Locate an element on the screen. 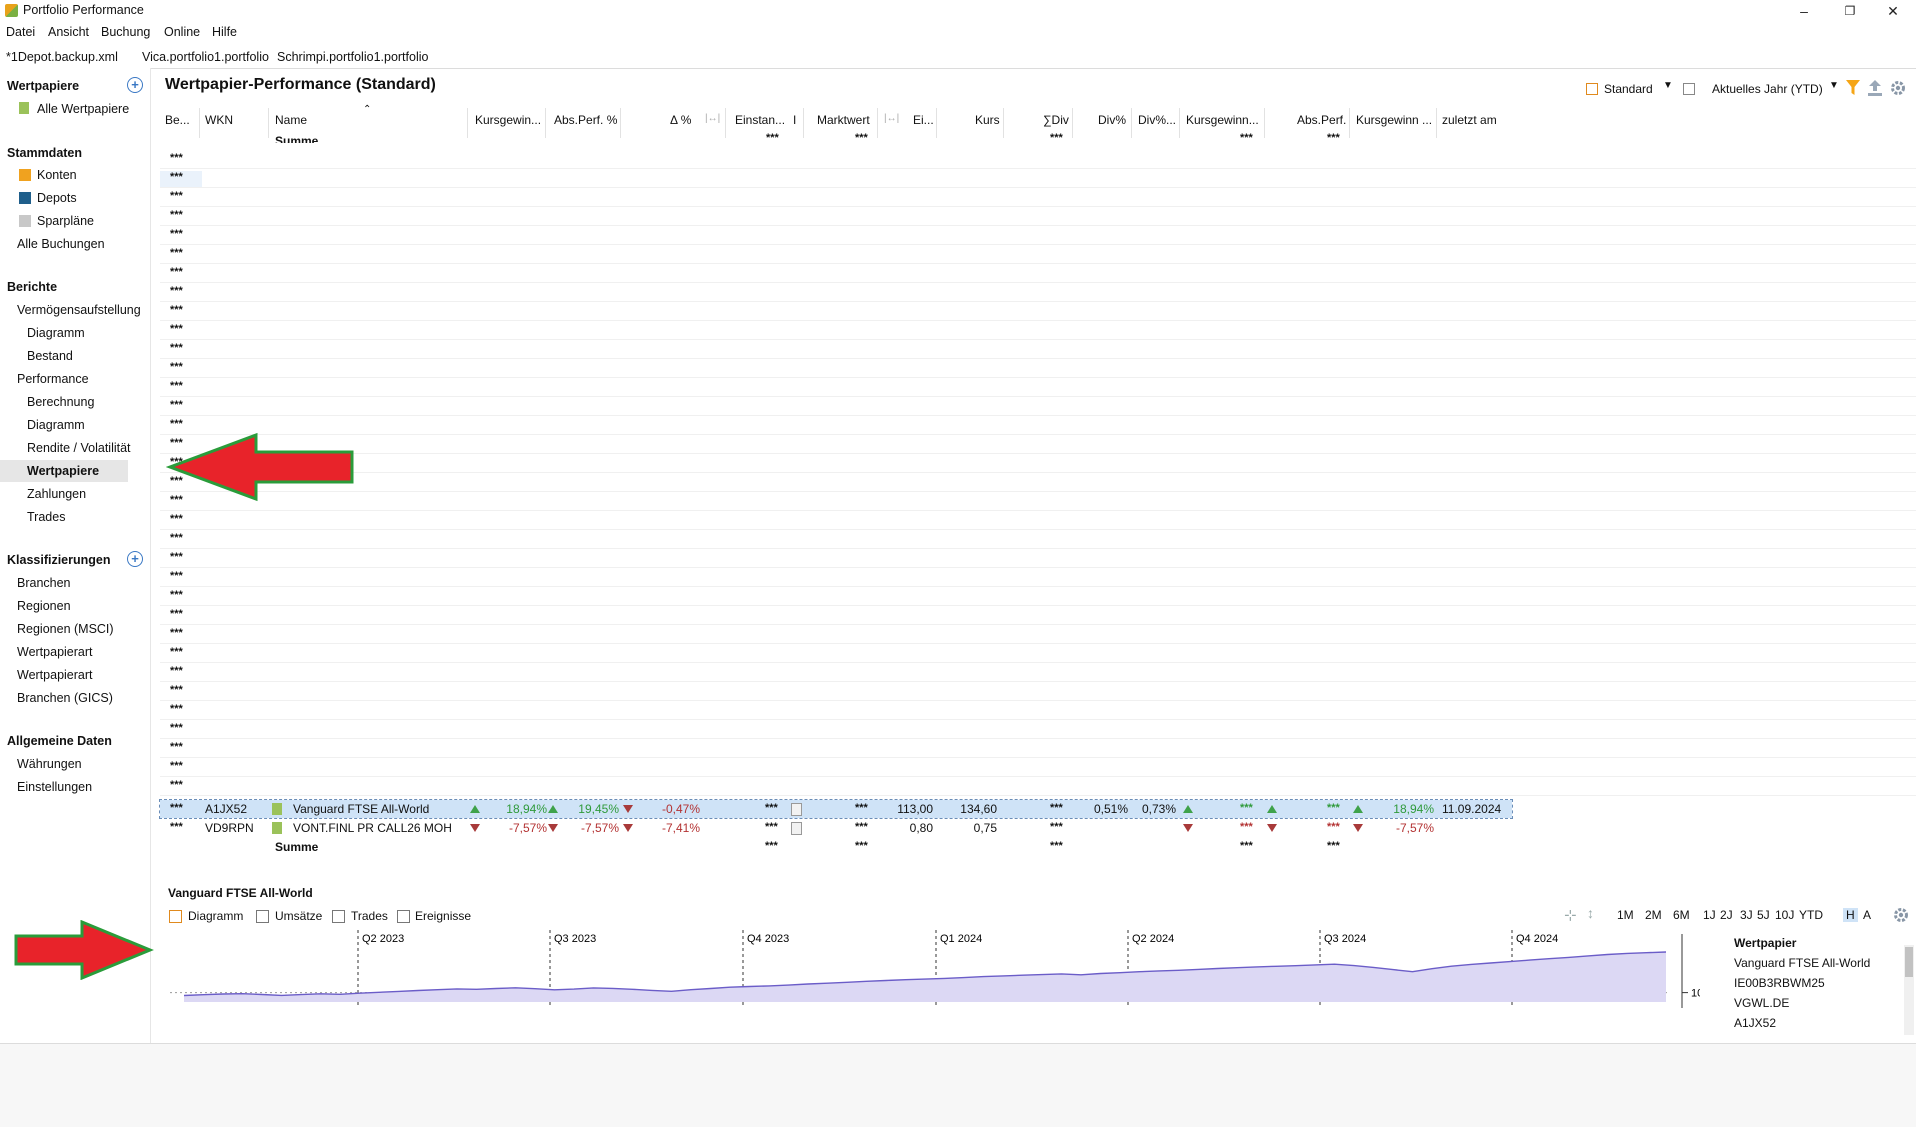 The image size is (1916, 1127). col-header-resize-icon: |↔| is located at coordinates (712, 118).